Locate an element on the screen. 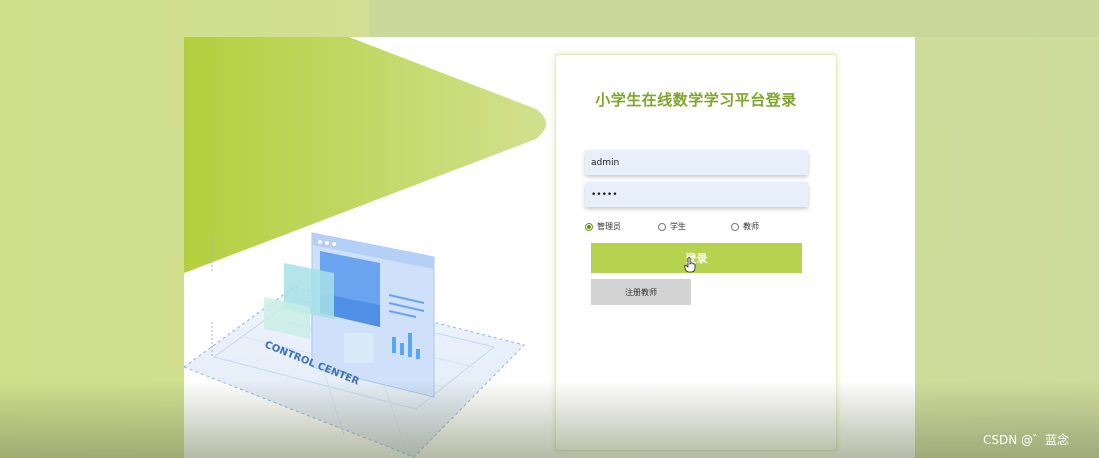 The height and width of the screenshot is (458, 1099). password-input is located at coordinates (696, 194).